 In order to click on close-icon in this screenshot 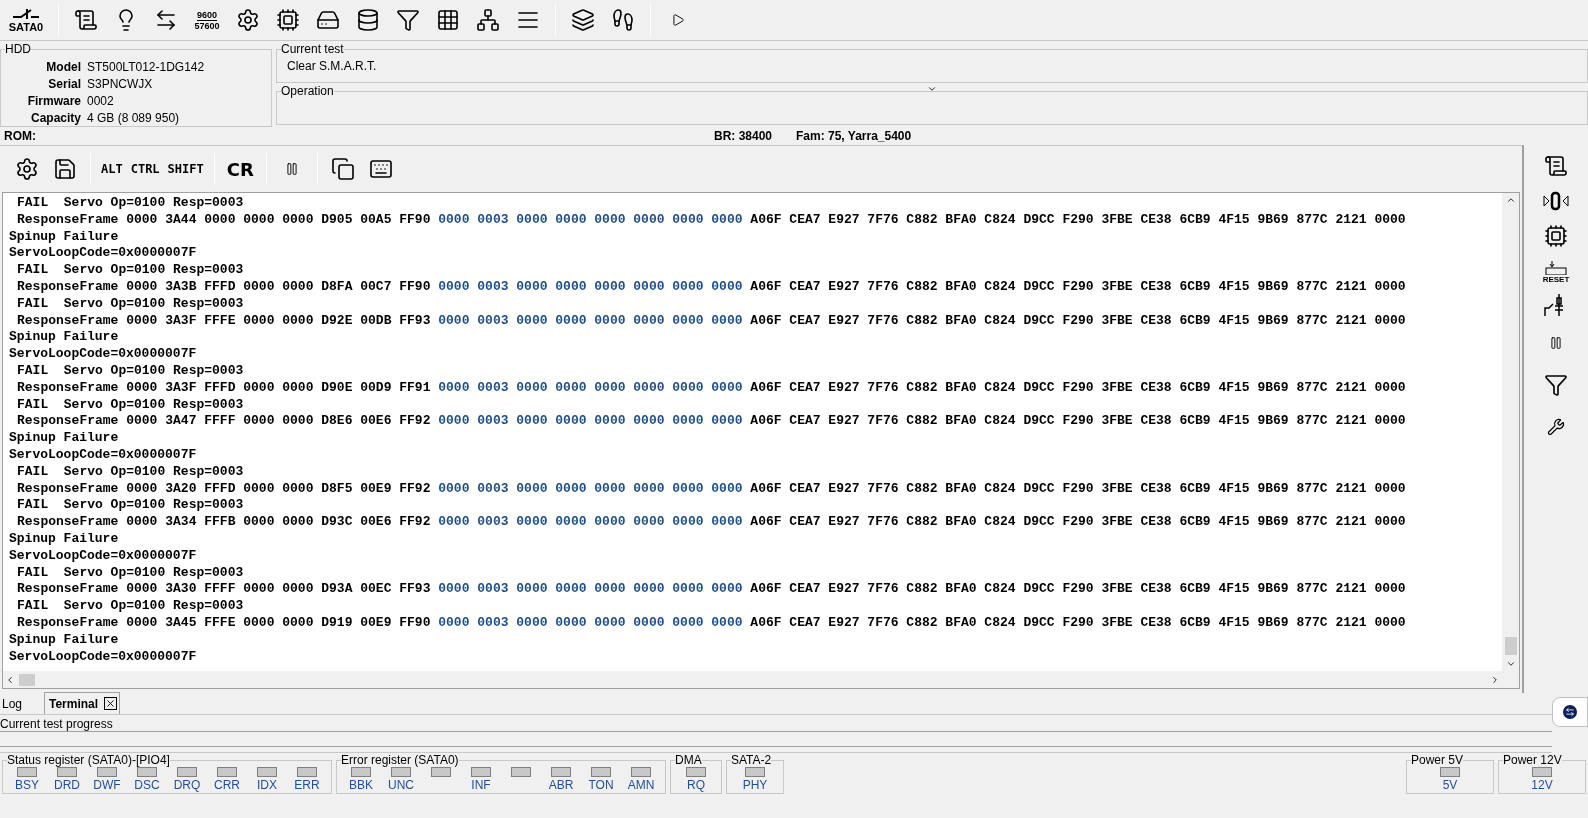, I will do `click(111, 703)`.